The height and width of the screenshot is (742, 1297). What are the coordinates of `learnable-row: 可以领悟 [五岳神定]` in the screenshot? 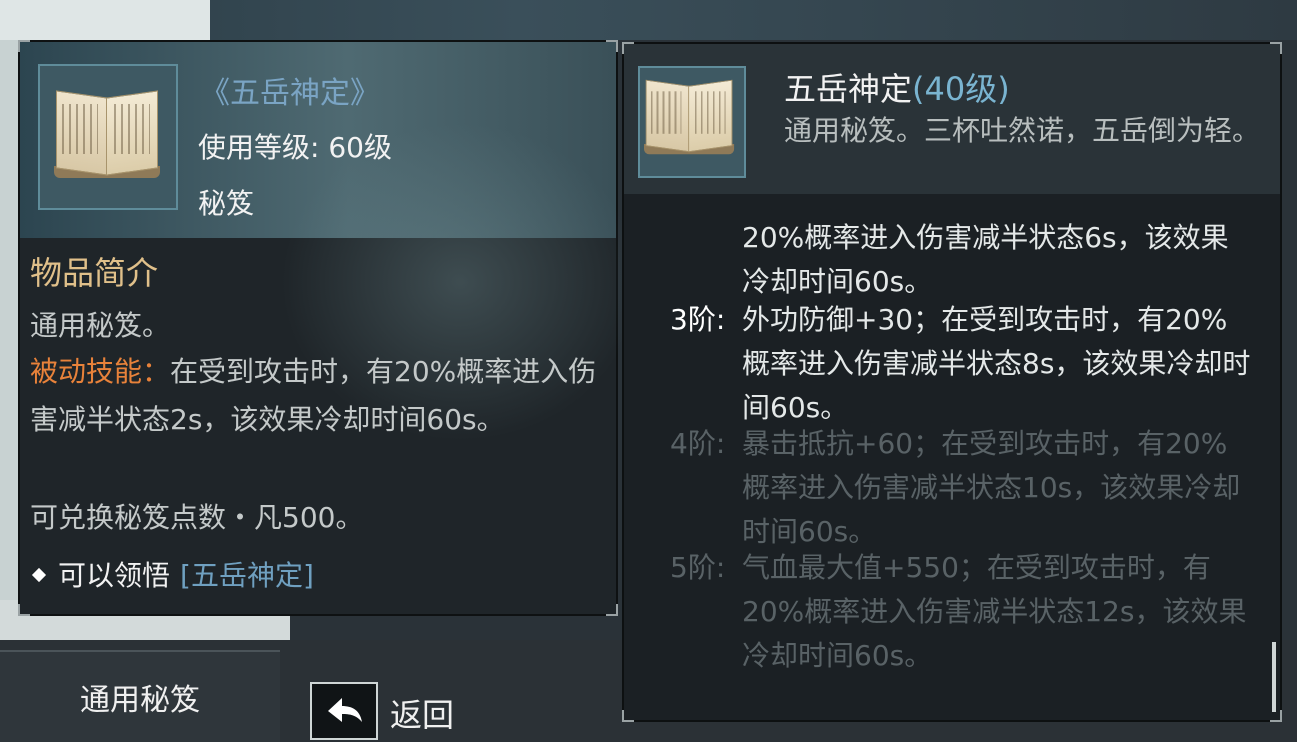 It's located at (172, 574).